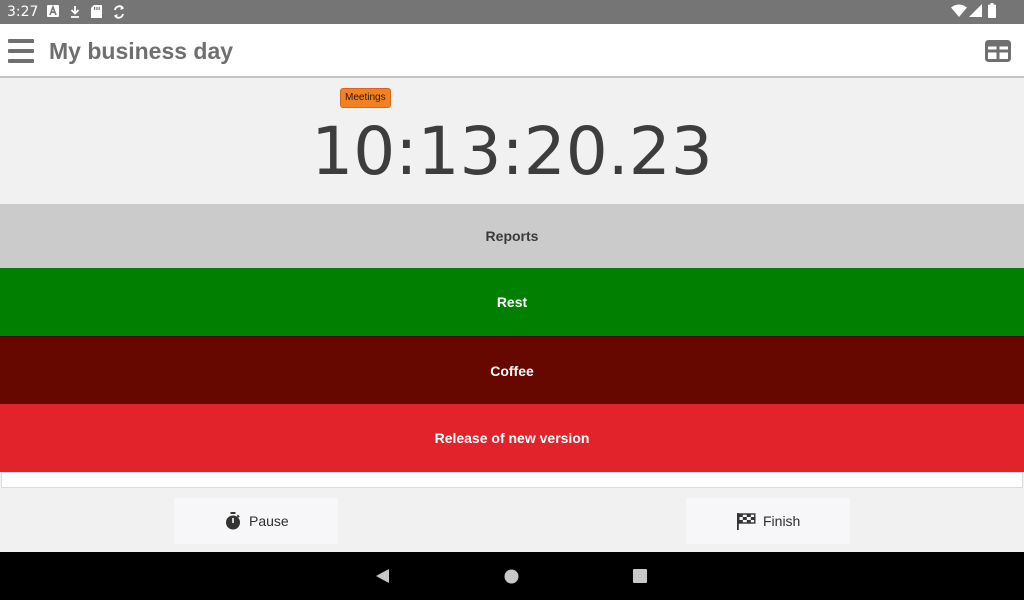 This screenshot has width=1024, height=600. I want to click on finish-label: Finish, so click(782, 521).